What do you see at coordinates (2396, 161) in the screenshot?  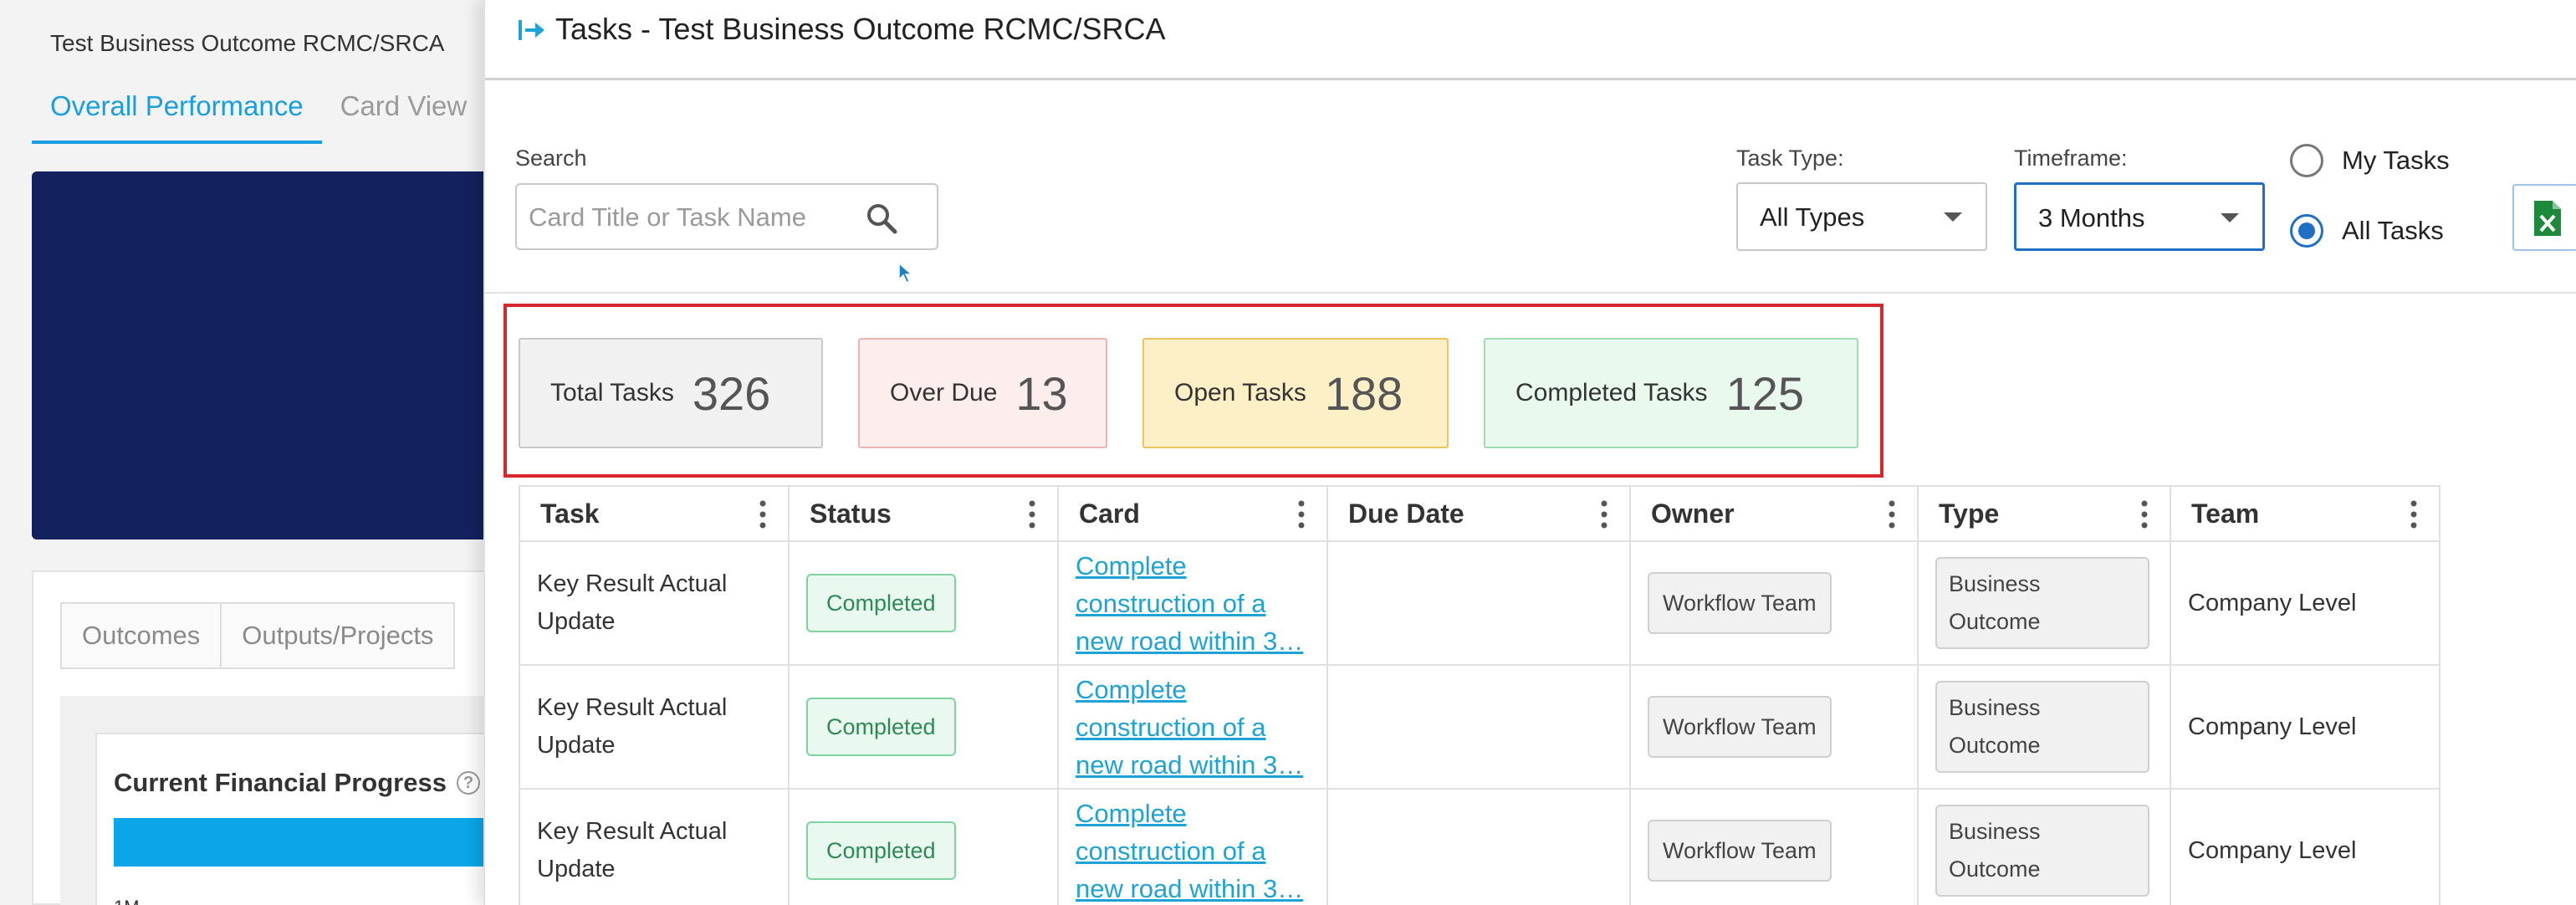 I see `radio-my-tasks-label: My Tasks` at bounding box center [2396, 161].